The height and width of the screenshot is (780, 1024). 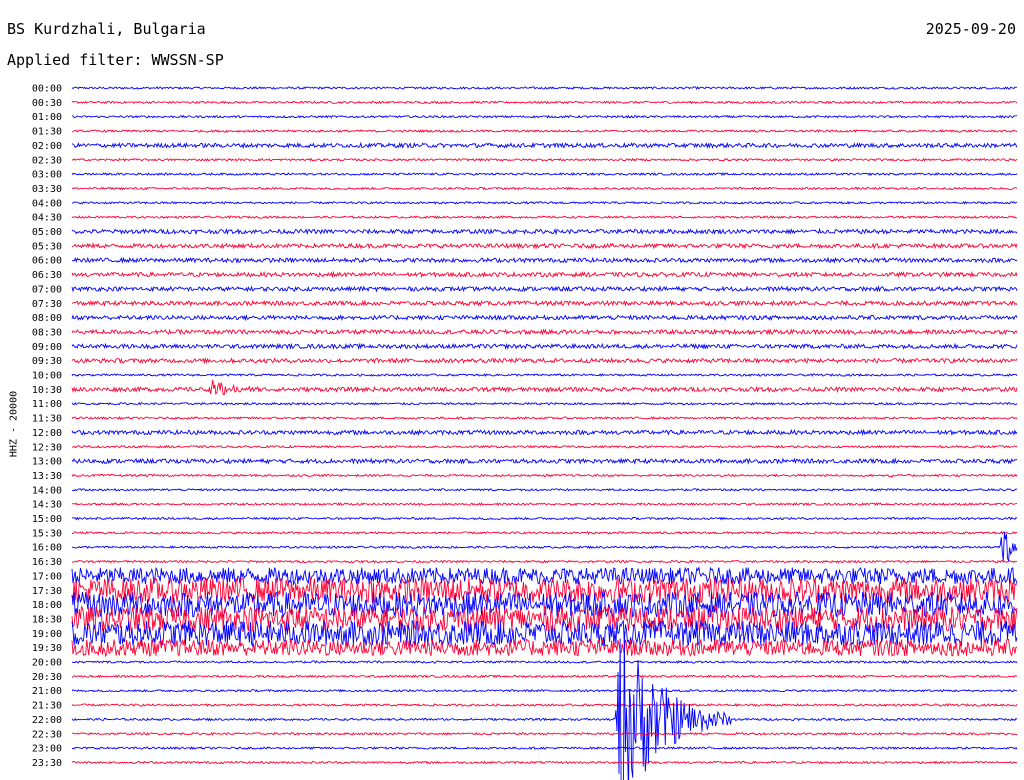 I want to click on row-time-label: 07:30, so click(x=47, y=304).